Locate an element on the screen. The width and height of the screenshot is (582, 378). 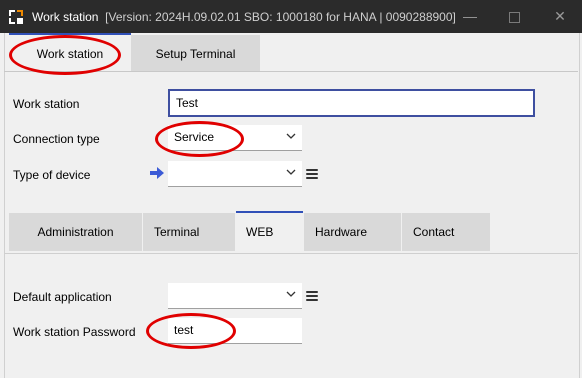
tab-hardware: Hardware is located at coordinates (352, 232).